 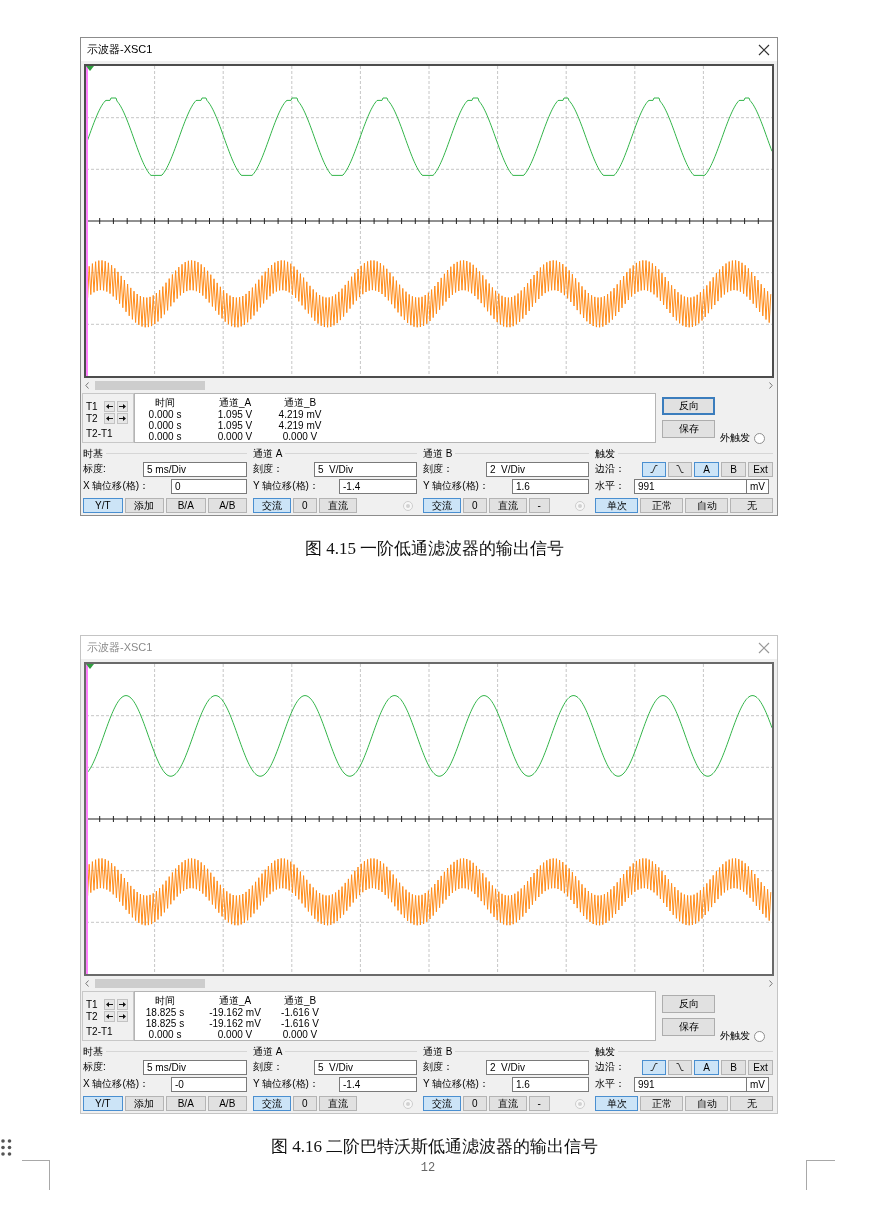 I want to click on offset-field: 1.6, so click(x=550, y=486).